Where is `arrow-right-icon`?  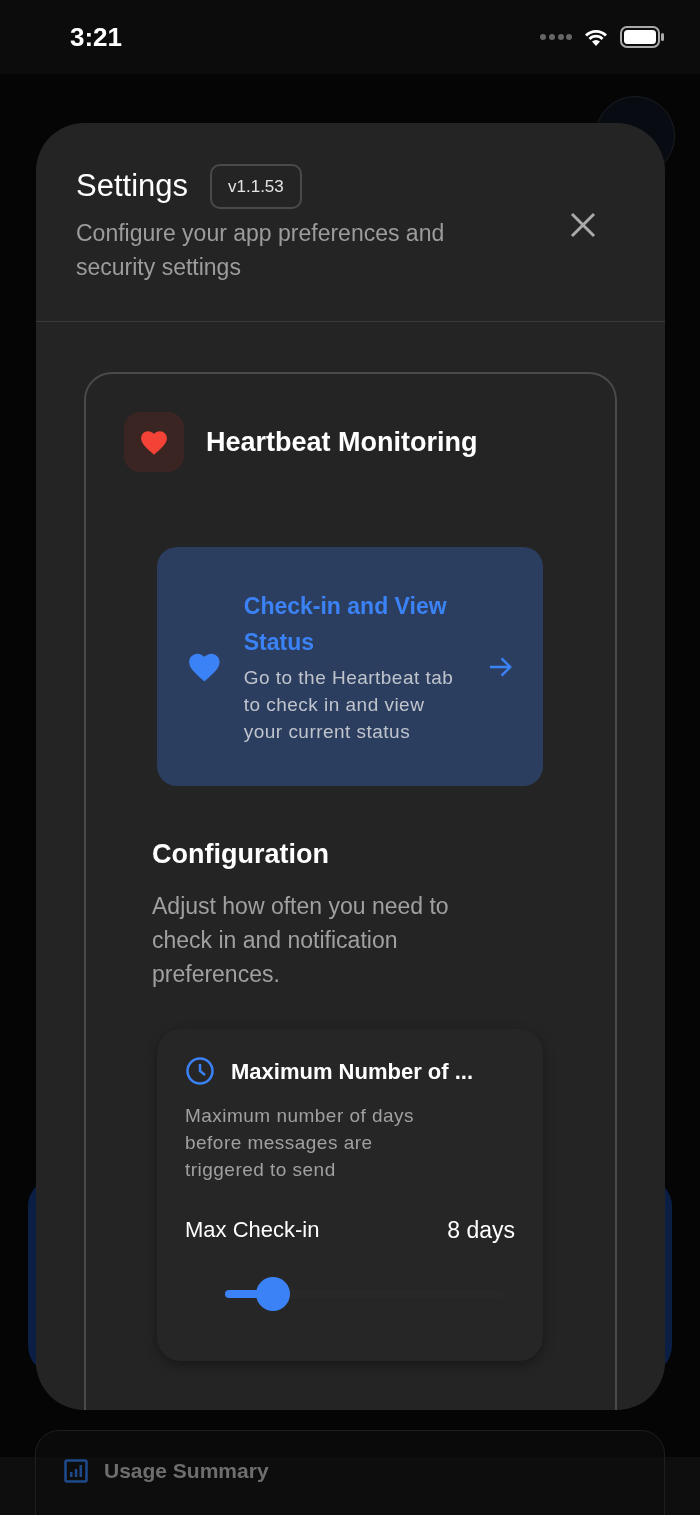
arrow-right-icon is located at coordinates (500, 666).